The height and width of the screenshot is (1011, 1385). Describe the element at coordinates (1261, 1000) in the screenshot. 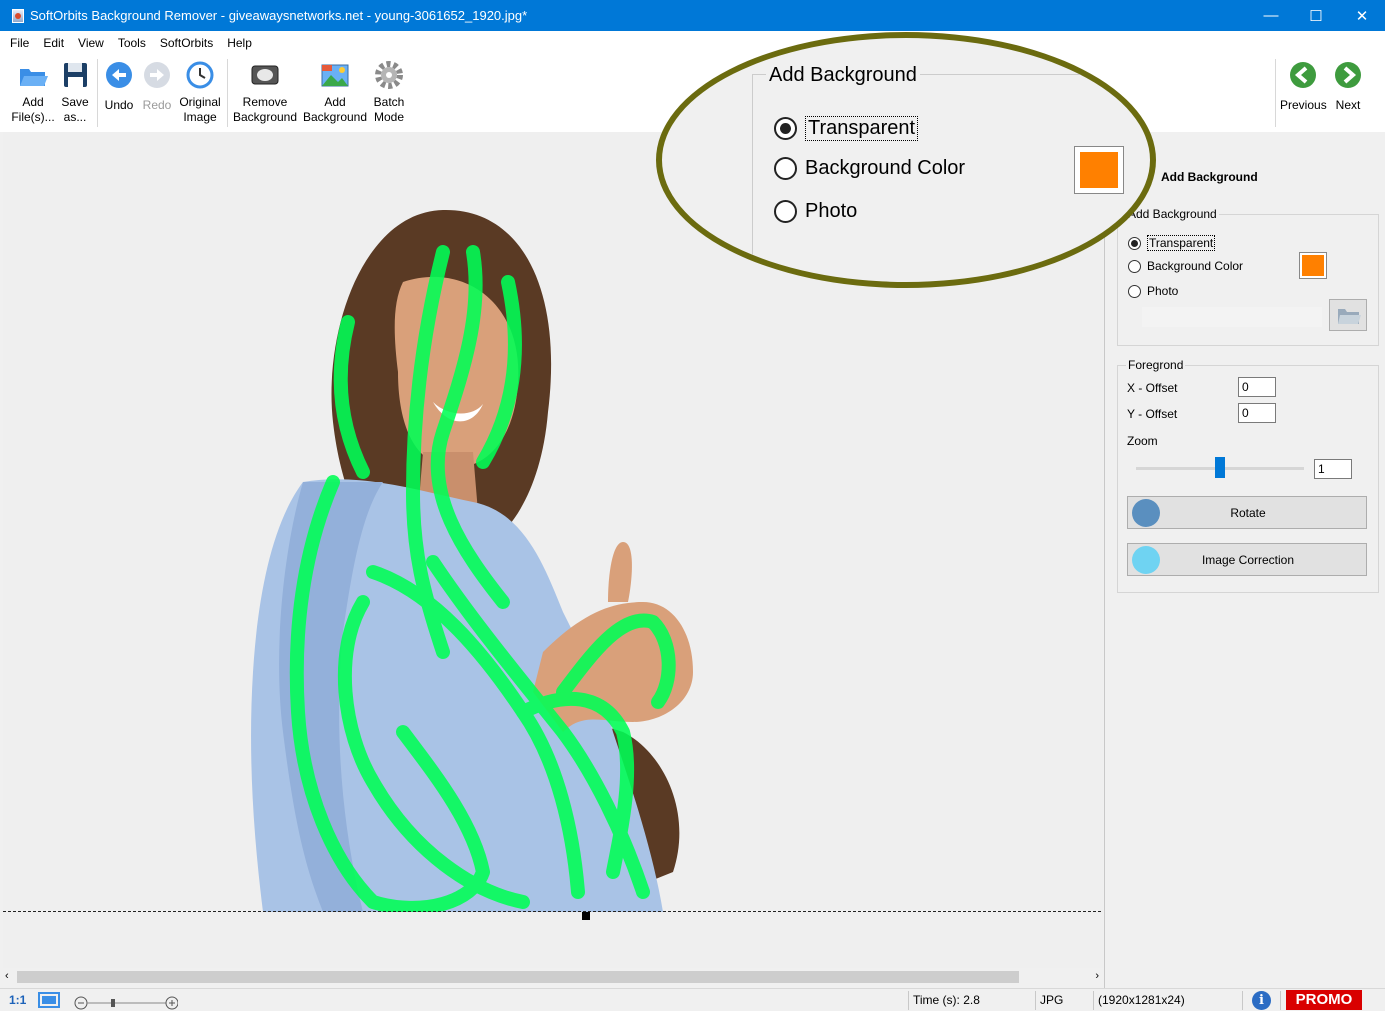

I see `info-icon: i` at that location.